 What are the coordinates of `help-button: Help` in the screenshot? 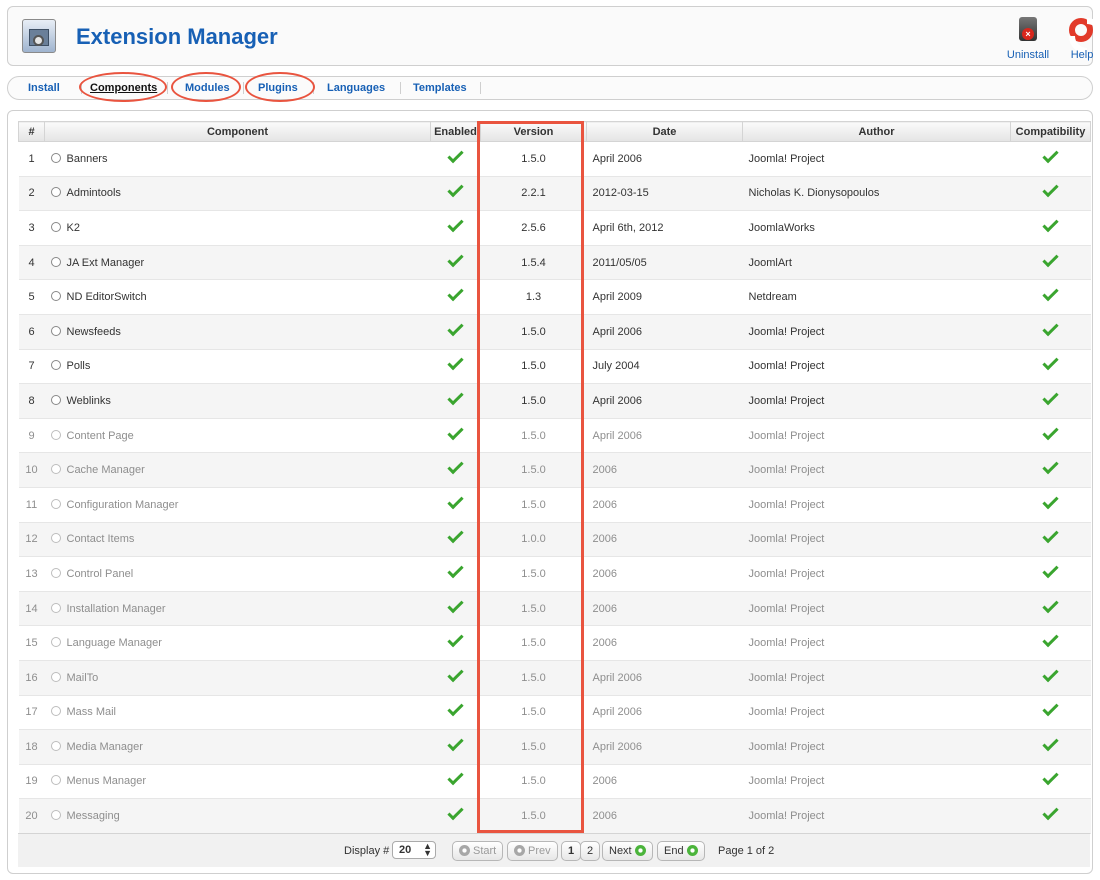 It's located at (1080, 40).